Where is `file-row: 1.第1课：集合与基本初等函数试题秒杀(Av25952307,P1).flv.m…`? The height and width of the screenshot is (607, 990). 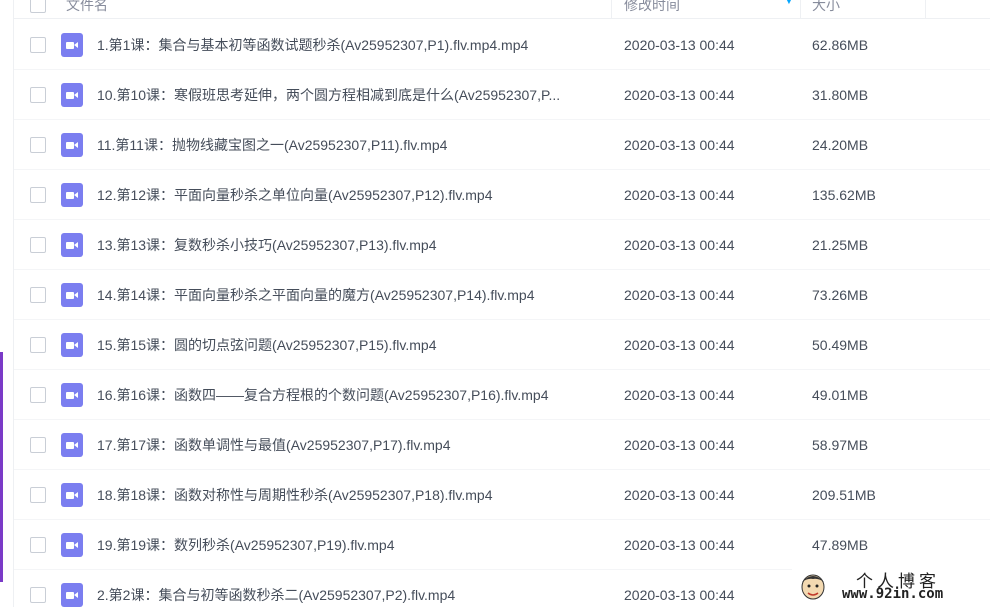
file-row: 1.第1课：集合与基本初等函数试题秒杀(Av25952307,P1).flv.m… is located at coordinates (502, 45).